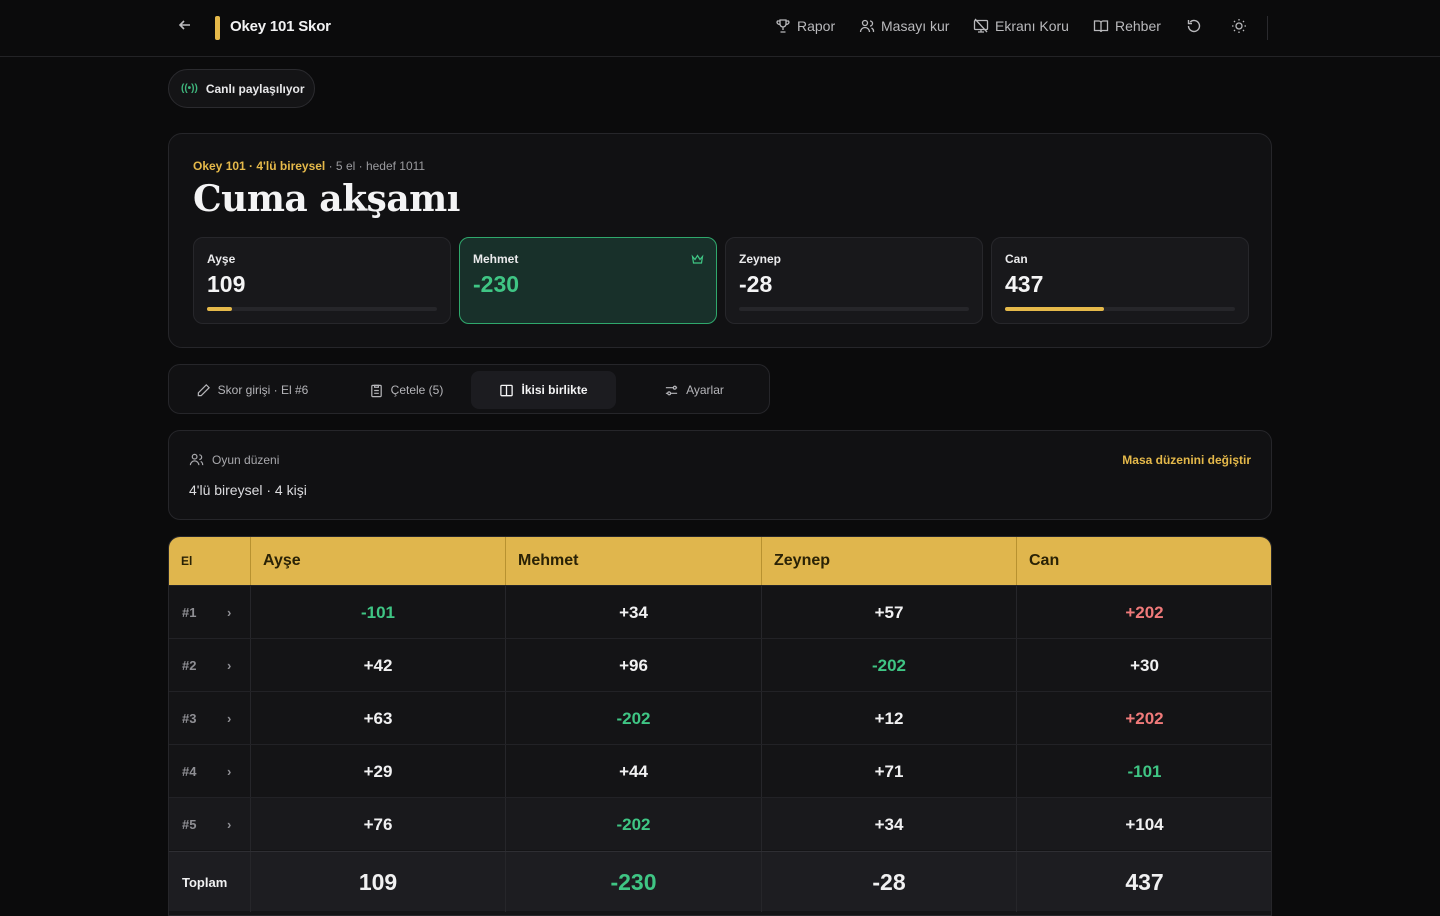 The width and height of the screenshot is (1440, 916). Describe the element at coordinates (496, 259) in the screenshot. I see `player-name: Mehmet` at that location.